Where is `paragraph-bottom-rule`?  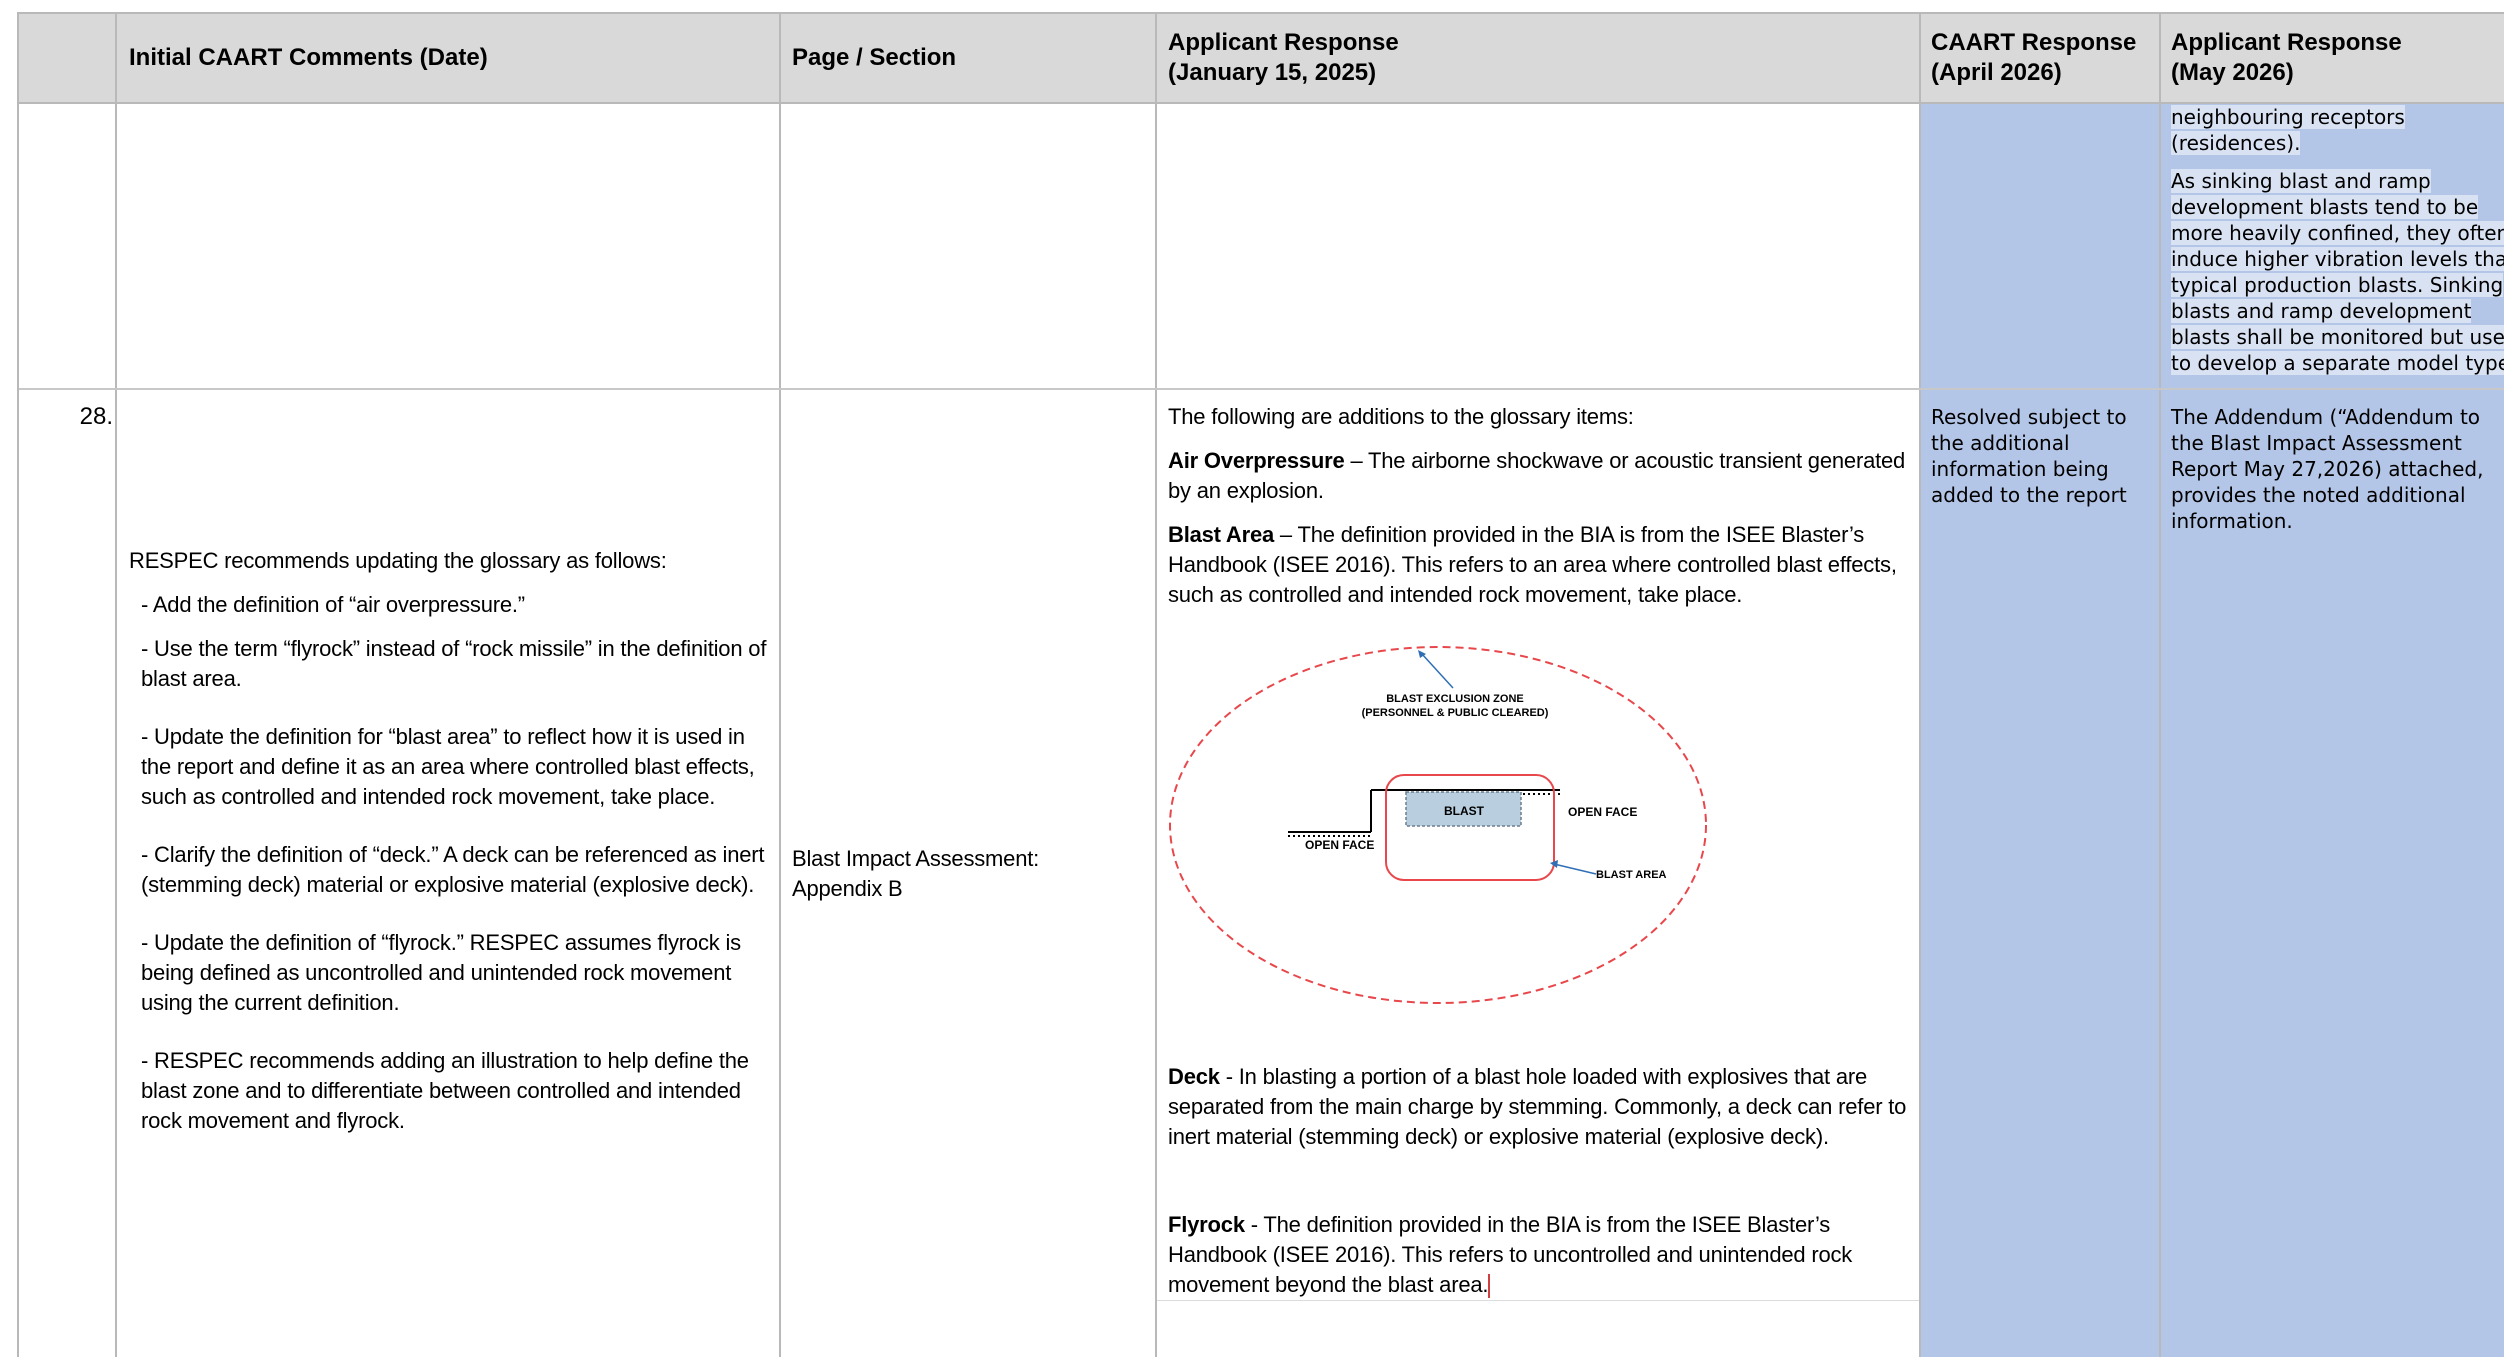 paragraph-bottom-rule is located at coordinates (1538, 1300).